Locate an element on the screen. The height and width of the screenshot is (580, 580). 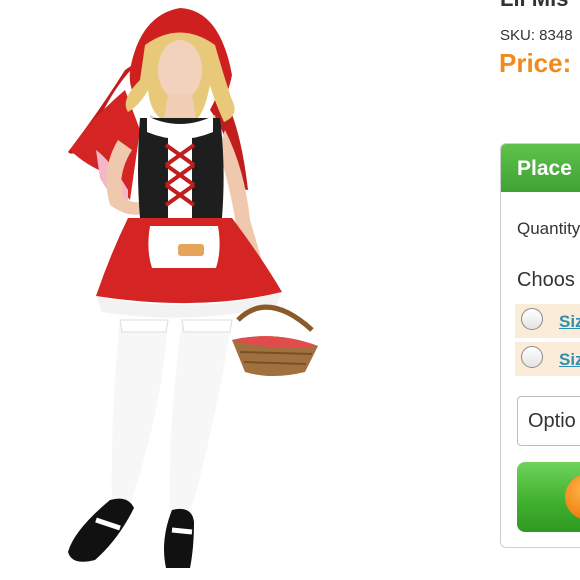
product-sku: SKU: 8348 is located at coordinates (536, 35).